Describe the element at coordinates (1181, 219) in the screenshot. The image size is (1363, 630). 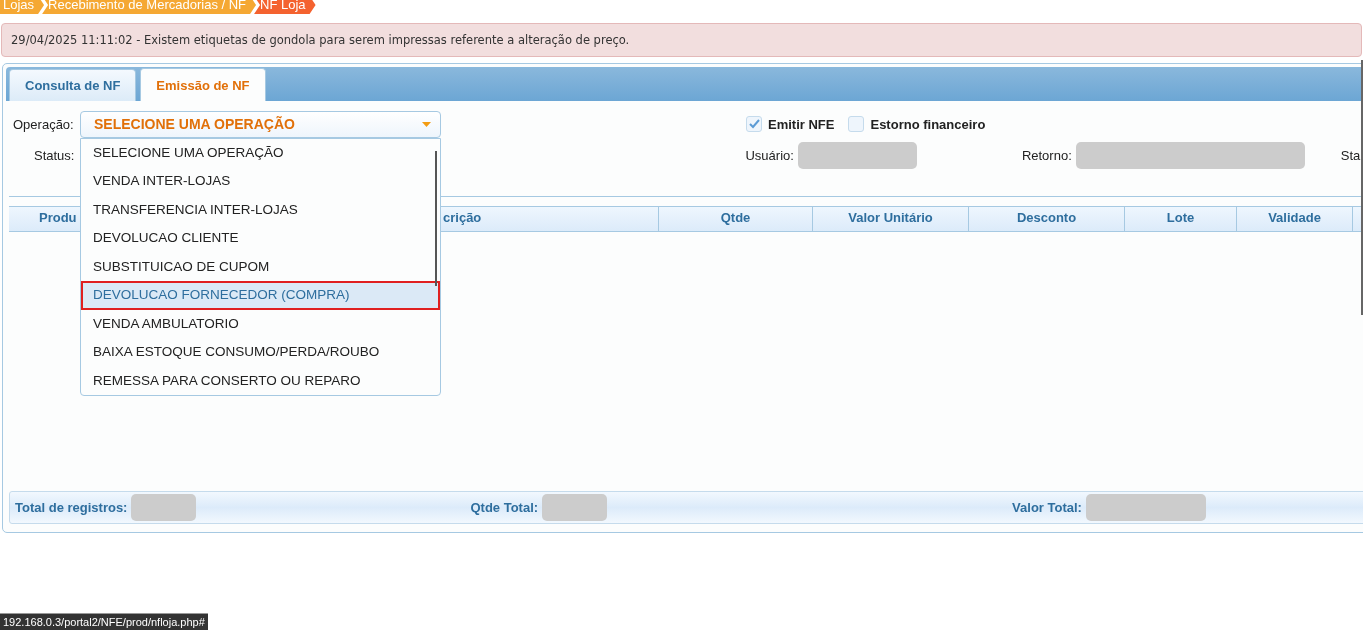
I see `column-header: Lote` at that location.